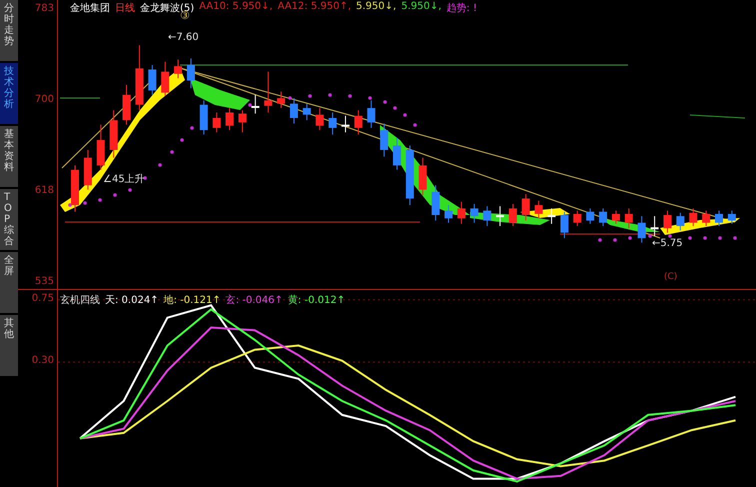  I want to click on indicator-title: 玄机四线, so click(80, 300).